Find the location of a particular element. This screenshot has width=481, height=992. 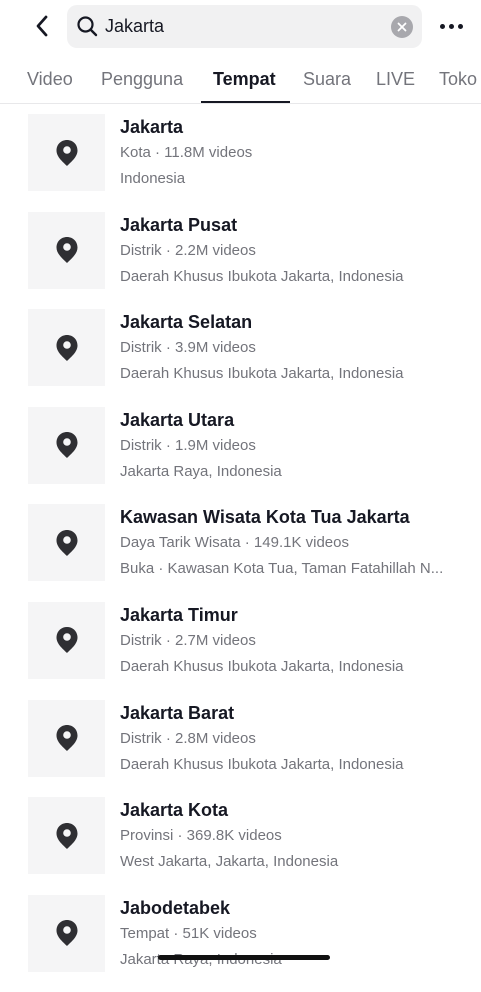

tab-tempat: Tempat is located at coordinates (244, 79).